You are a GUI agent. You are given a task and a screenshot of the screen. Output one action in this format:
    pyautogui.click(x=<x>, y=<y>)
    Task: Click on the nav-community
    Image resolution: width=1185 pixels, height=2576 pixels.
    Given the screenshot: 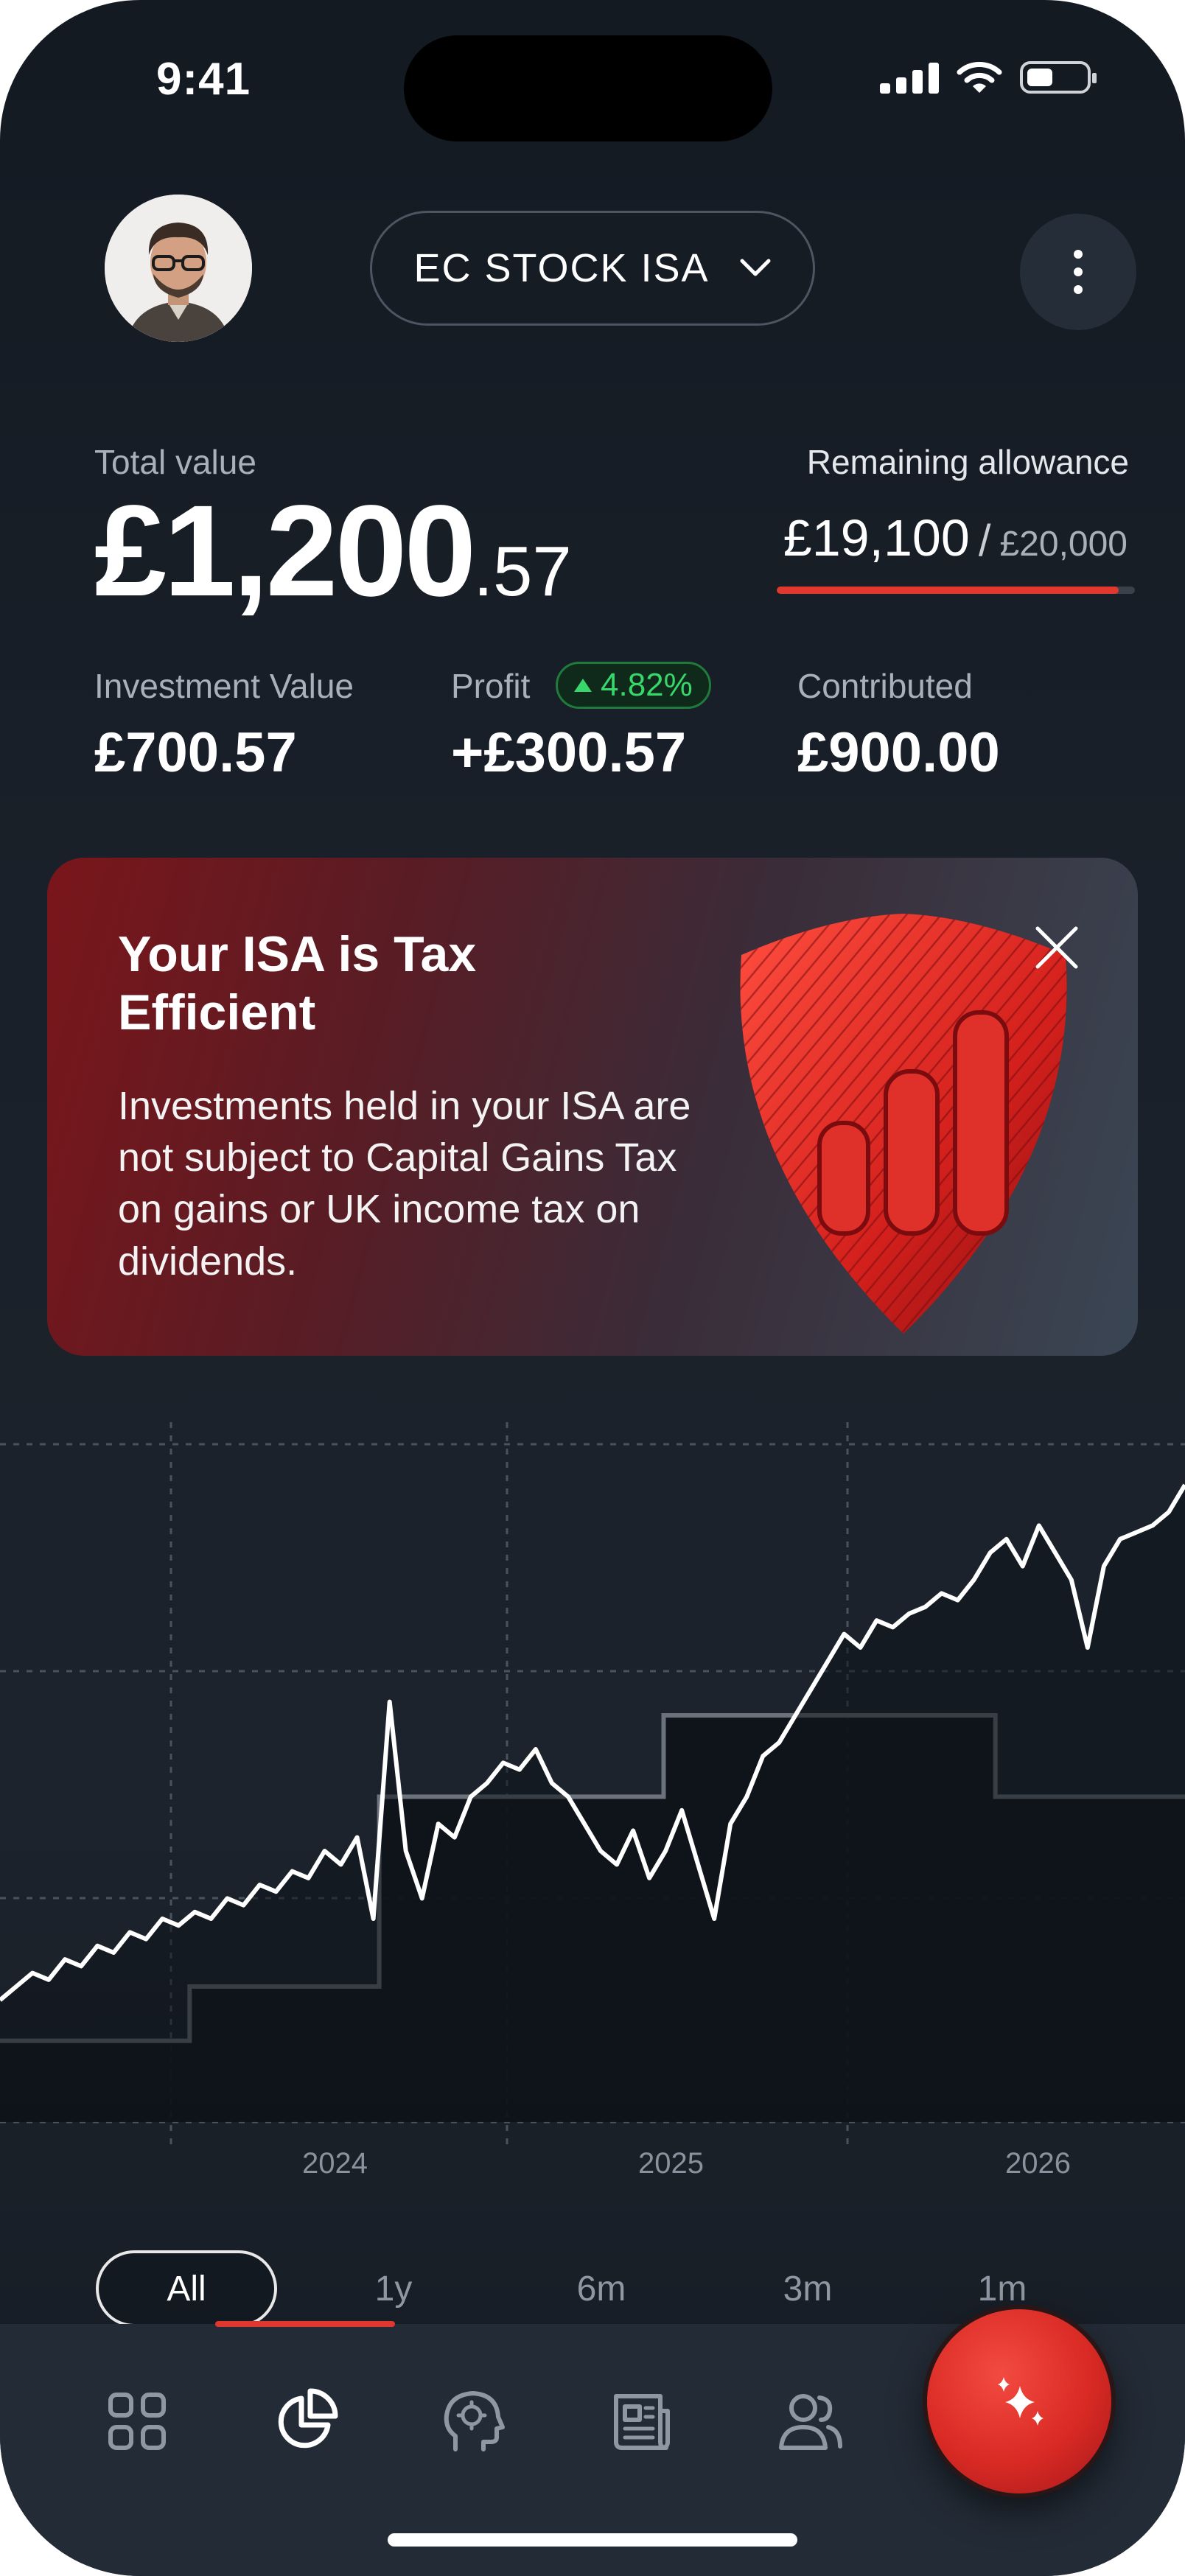 What is the action you would take?
    pyautogui.click(x=810, y=2421)
    